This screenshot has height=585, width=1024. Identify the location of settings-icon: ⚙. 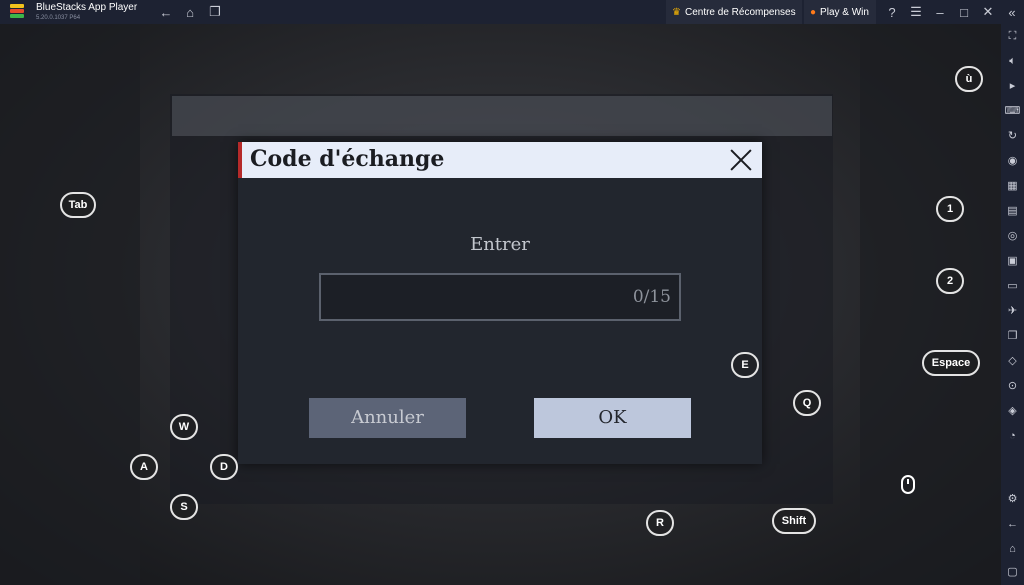
(1012, 499).